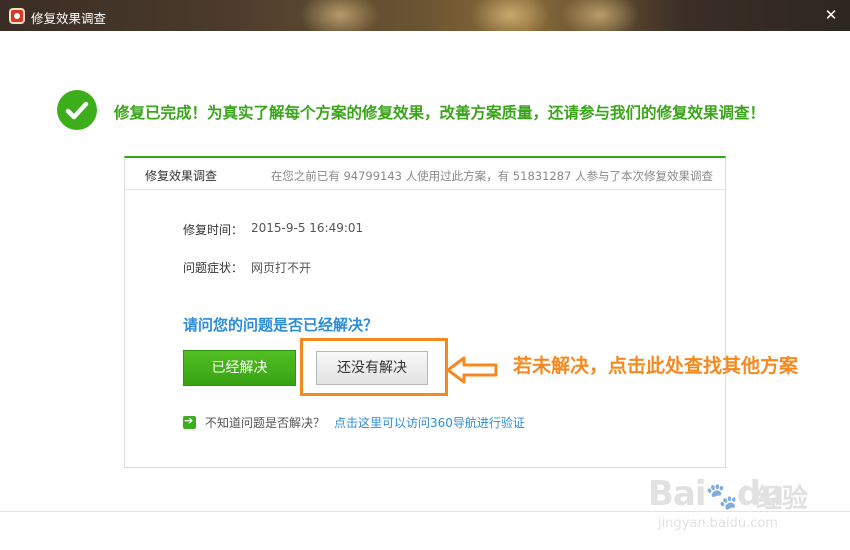 The width and height of the screenshot is (850, 550). I want to click on baidu-watermark: Bai🐾du 经验 jingyan.baidu.com, so click(748, 507).